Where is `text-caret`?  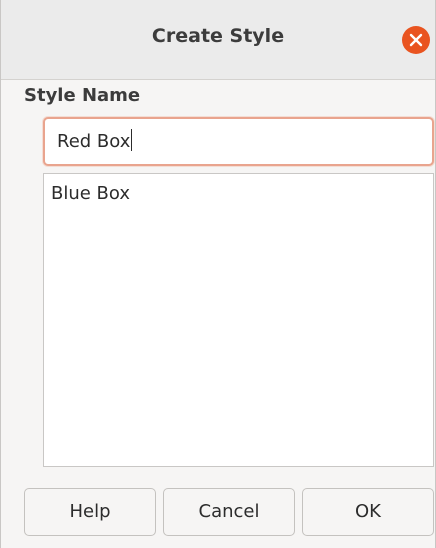
text-caret is located at coordinates (132, 140).